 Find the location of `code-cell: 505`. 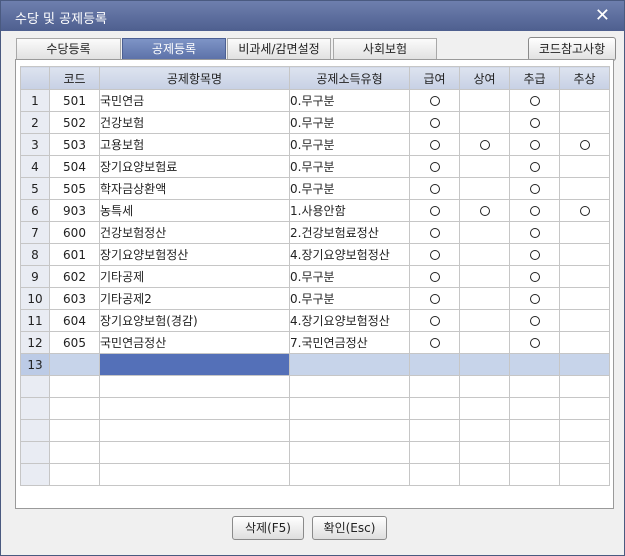

code-cell: 505 is located at coordinates (74, 188).